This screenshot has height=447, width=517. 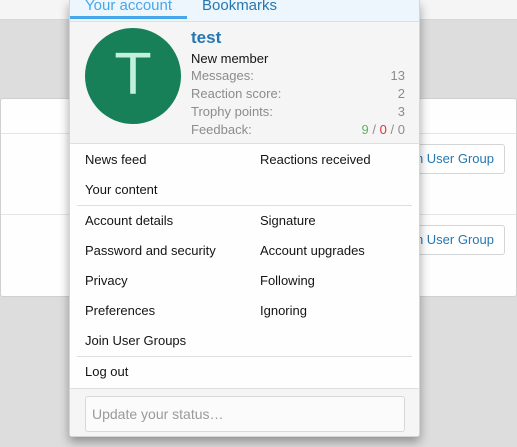 I want to click on links-group-logout: Log out, so click(x=244, y=372).